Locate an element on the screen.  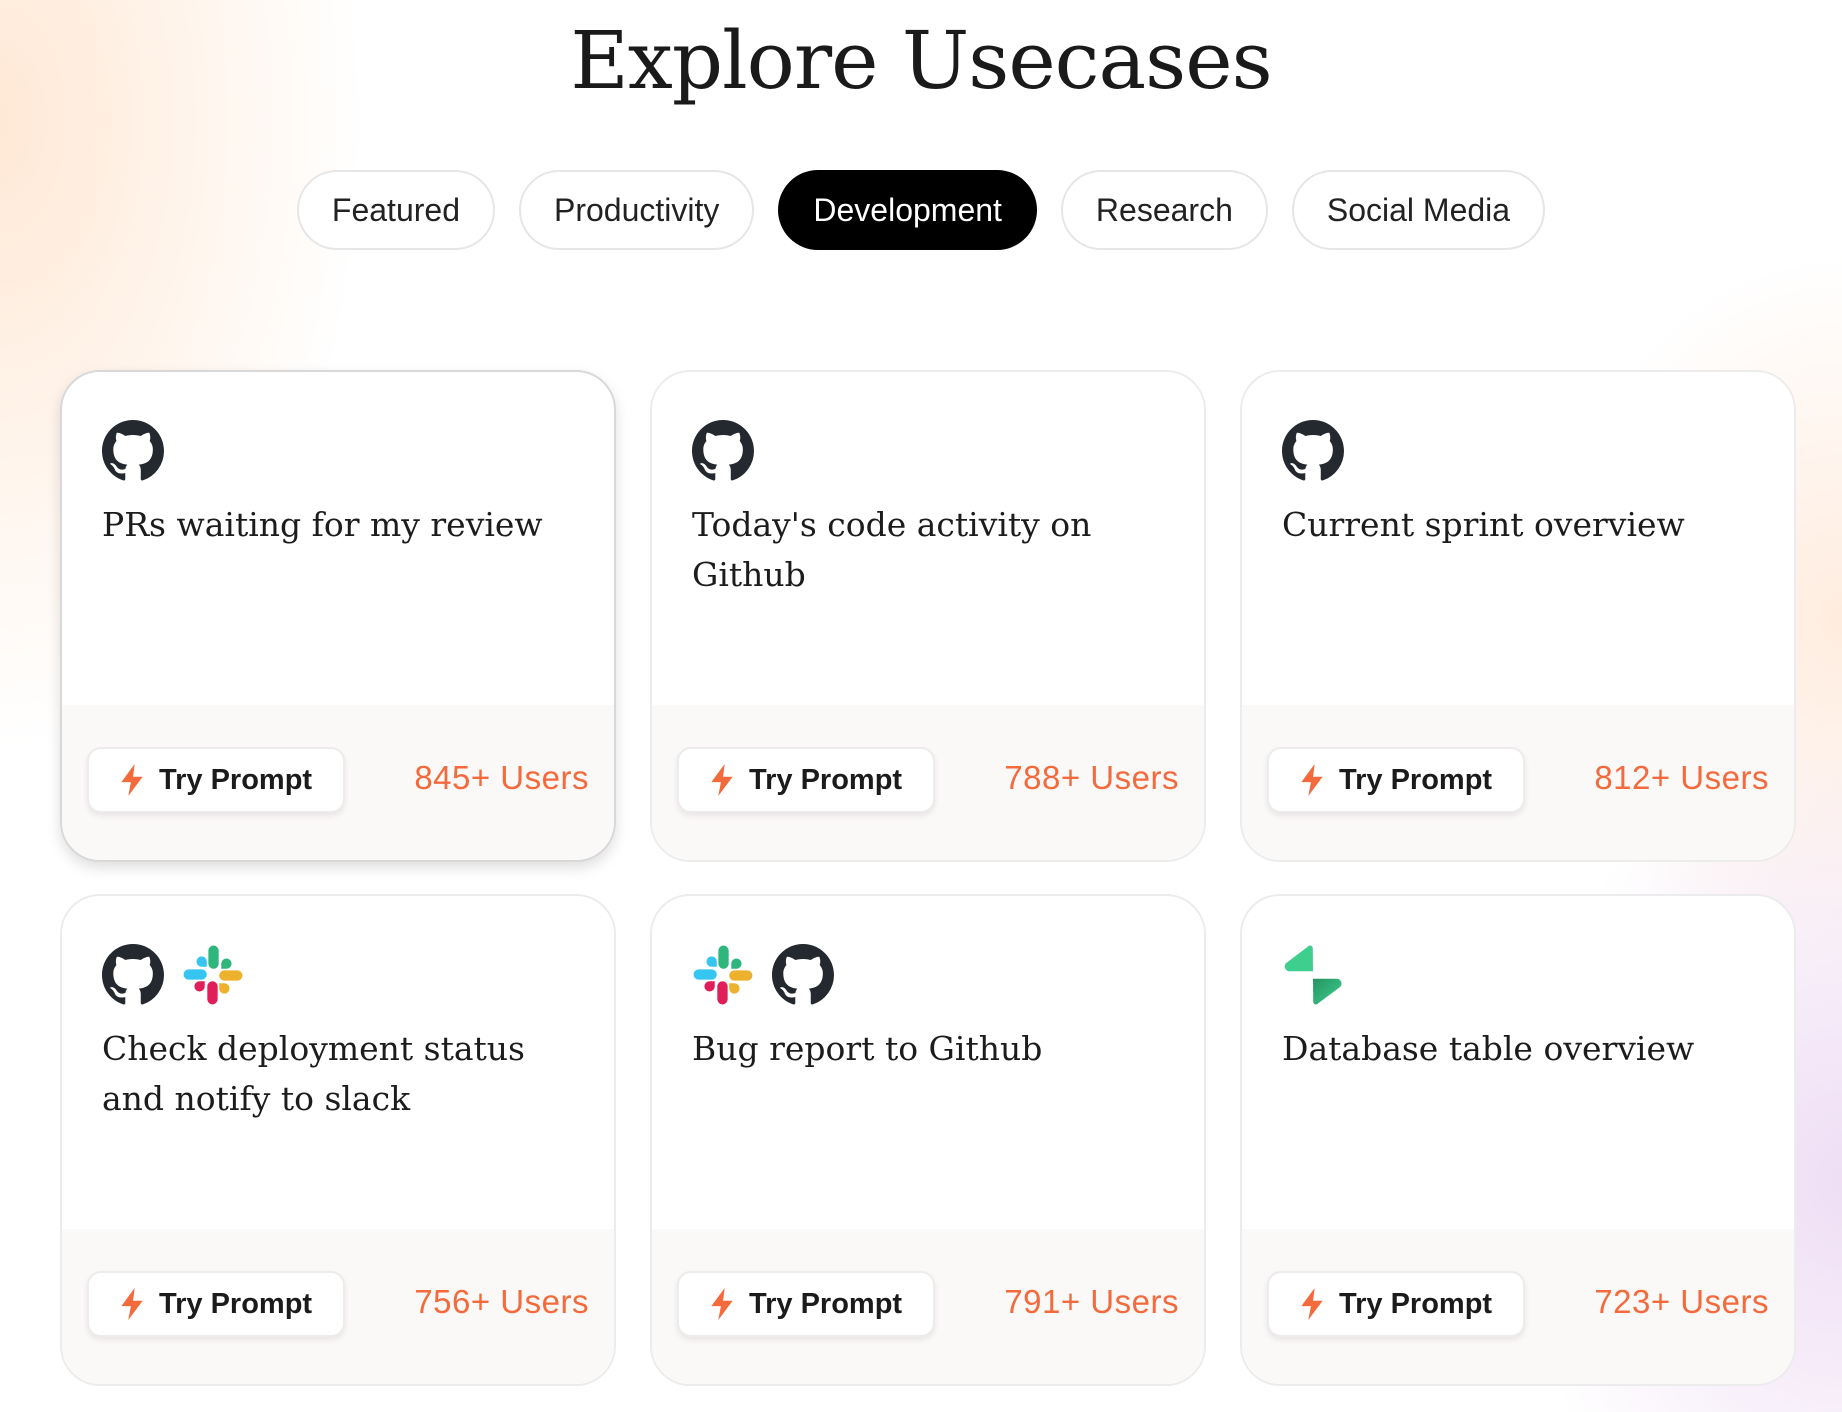
card-footer: Try Prompt 756+ Users is located at coordinates (338, 1306).